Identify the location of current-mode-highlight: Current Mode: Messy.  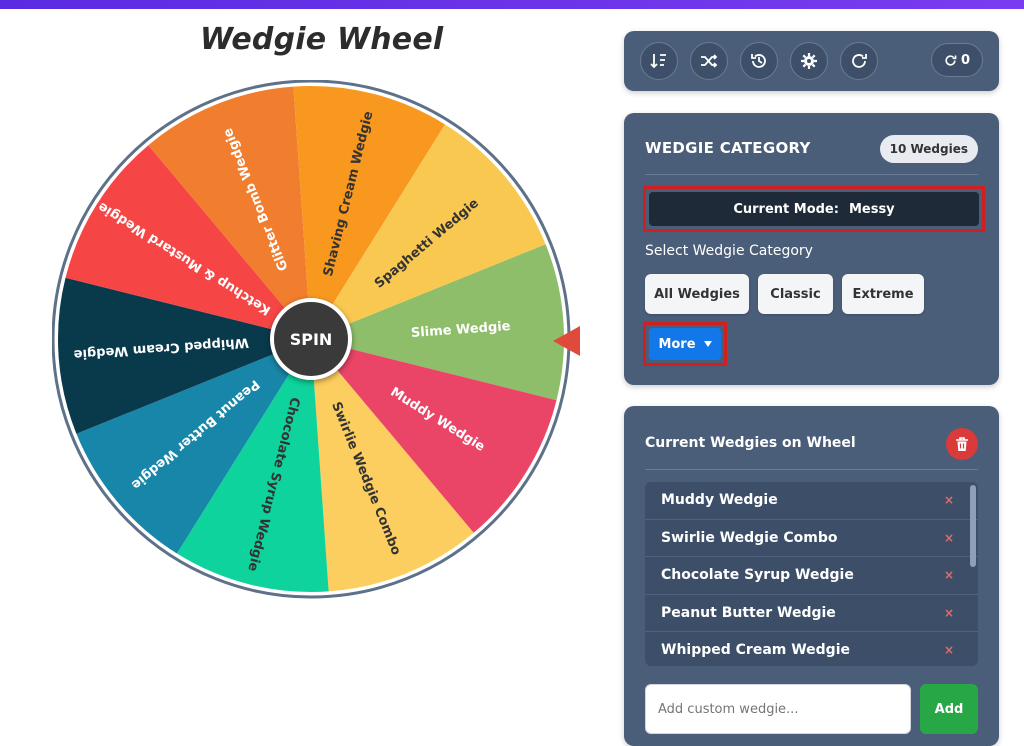
(814, 209).